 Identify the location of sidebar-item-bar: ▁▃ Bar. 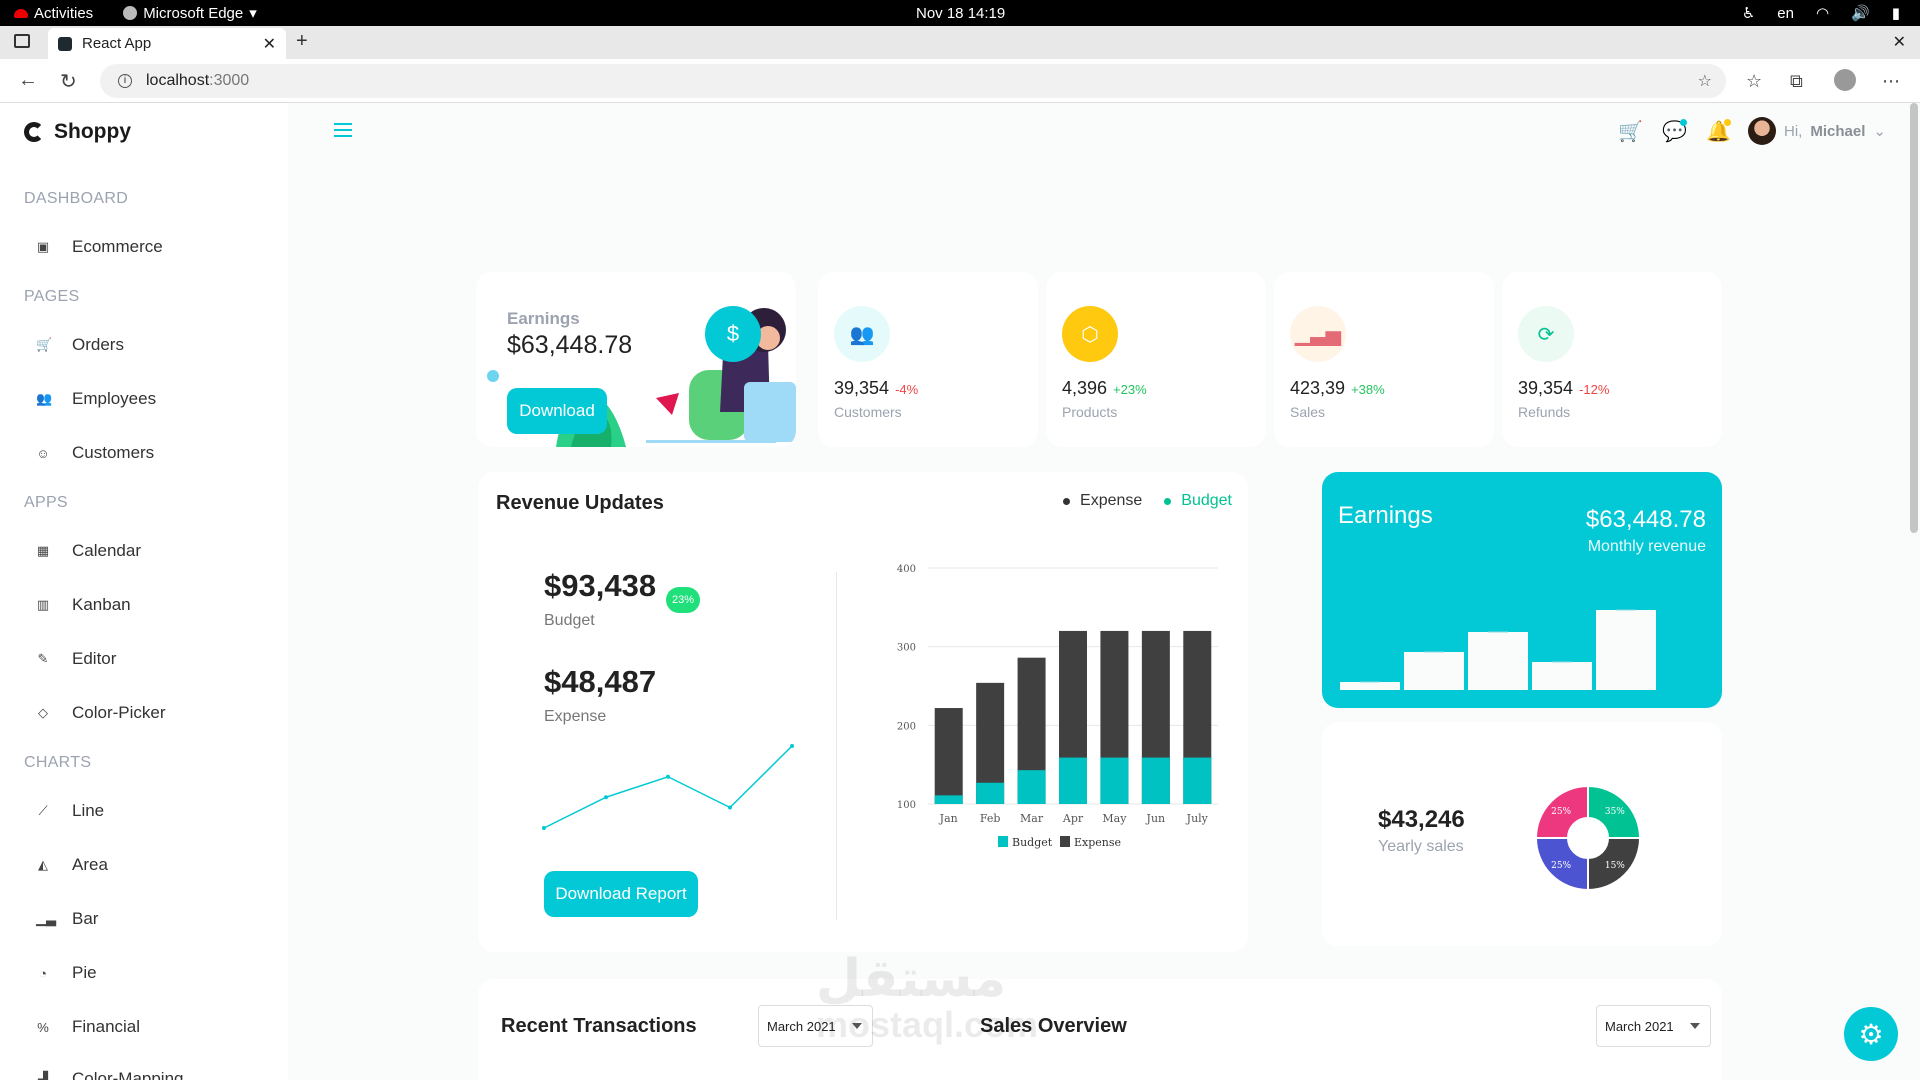
(67, 919).